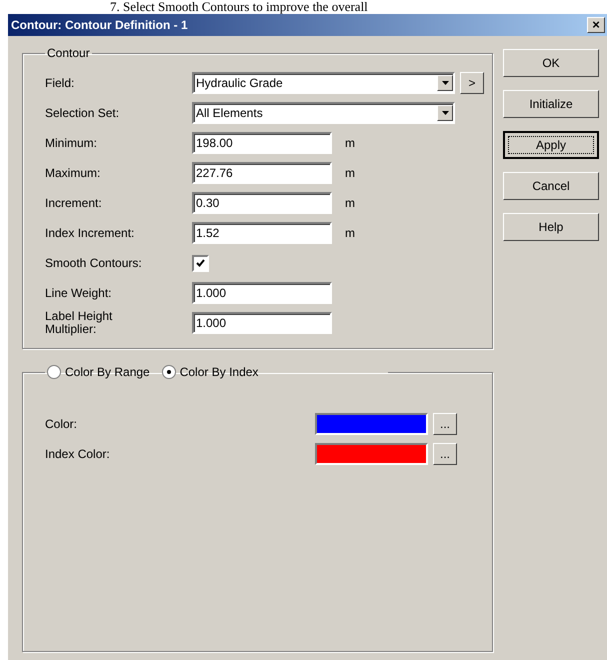 Image resolution: width=607 pixels, height=660 pixels. What do you see at coordinates (60, 83) in the screenshot?
I see `field-label: Field:` at bounding box center [60, 83].